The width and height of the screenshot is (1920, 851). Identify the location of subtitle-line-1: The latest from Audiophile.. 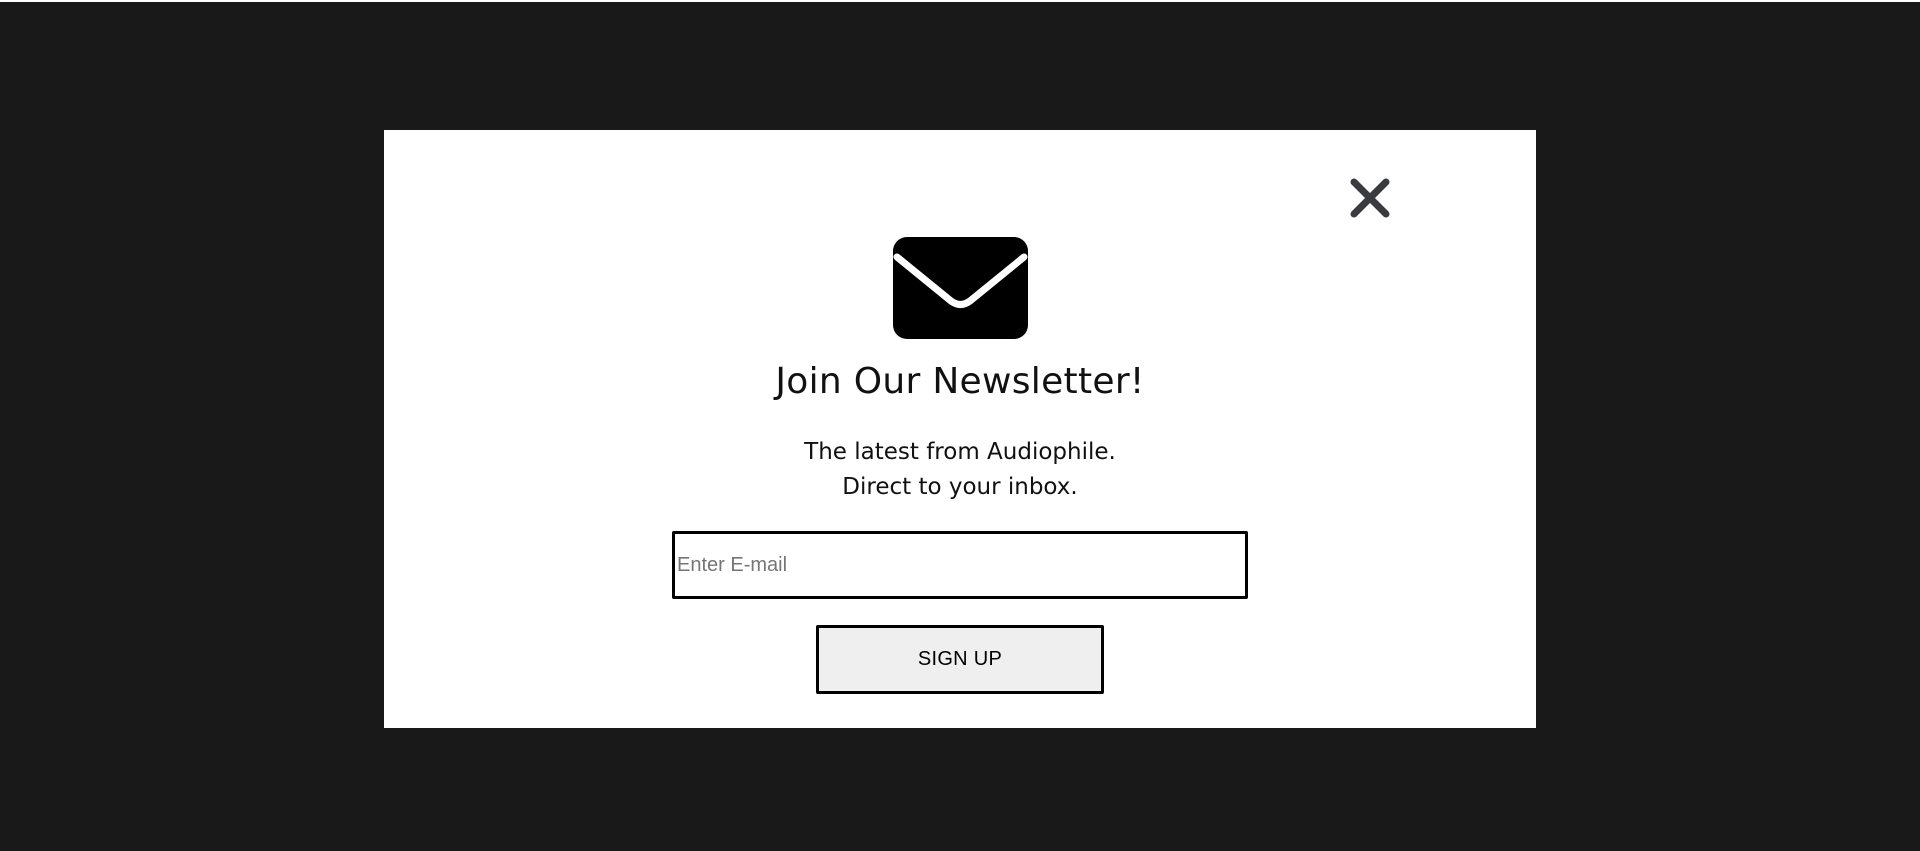
(960, 452).